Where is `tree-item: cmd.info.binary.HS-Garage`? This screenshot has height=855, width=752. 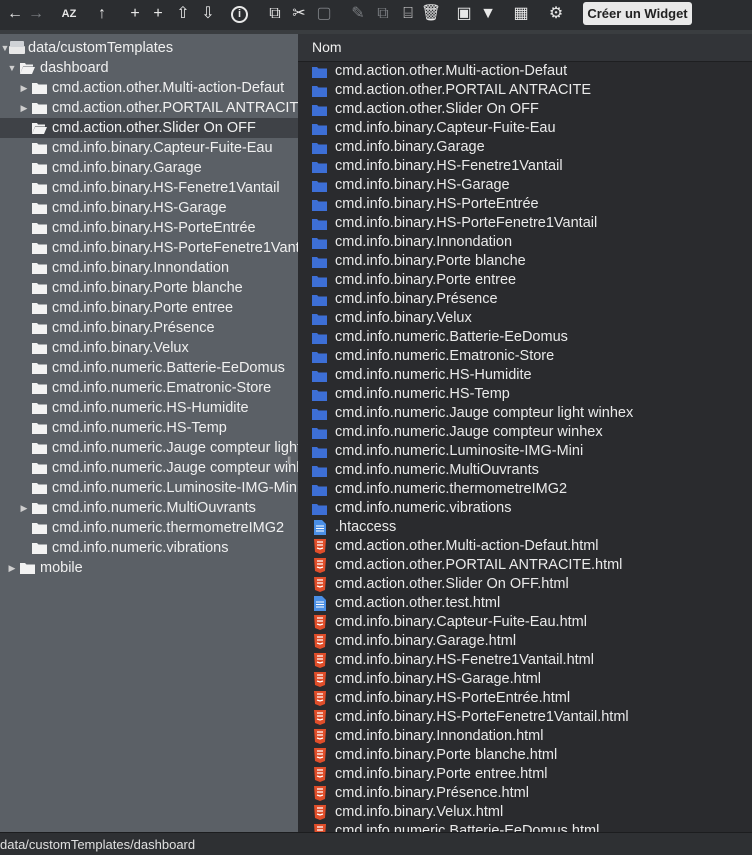
tree-item: cmd.info.binary.HS-Garage is located at coordinates (149, 208).